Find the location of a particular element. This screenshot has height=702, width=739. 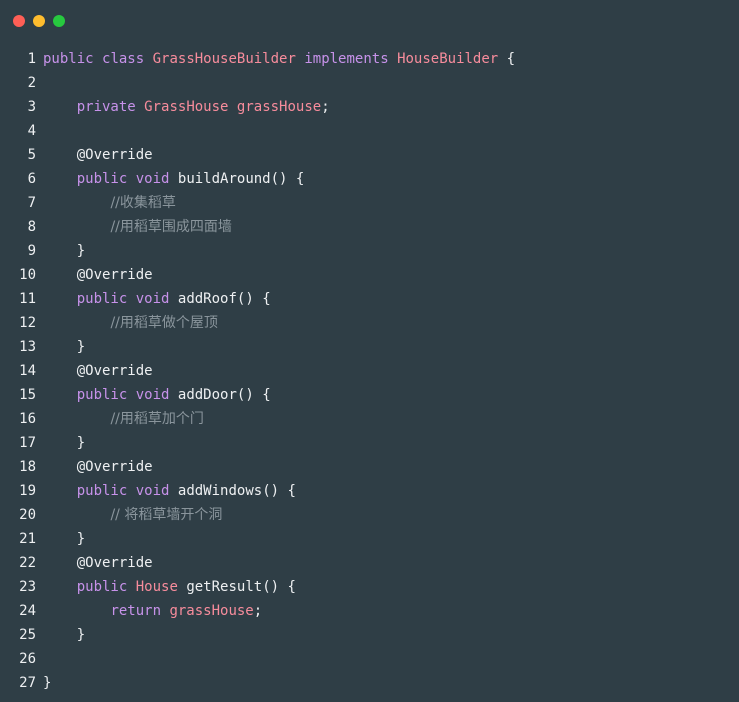

minimize-button is located at coordinates (39, 21).